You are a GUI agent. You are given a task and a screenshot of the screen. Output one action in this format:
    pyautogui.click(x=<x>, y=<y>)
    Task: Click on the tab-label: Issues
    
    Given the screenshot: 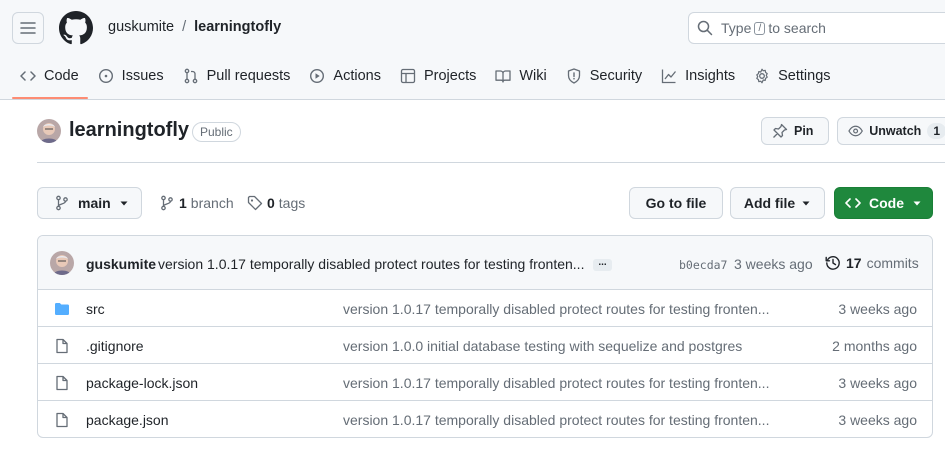 What is the action you would take?
    pyautogui.click(x=142, y=76)
    